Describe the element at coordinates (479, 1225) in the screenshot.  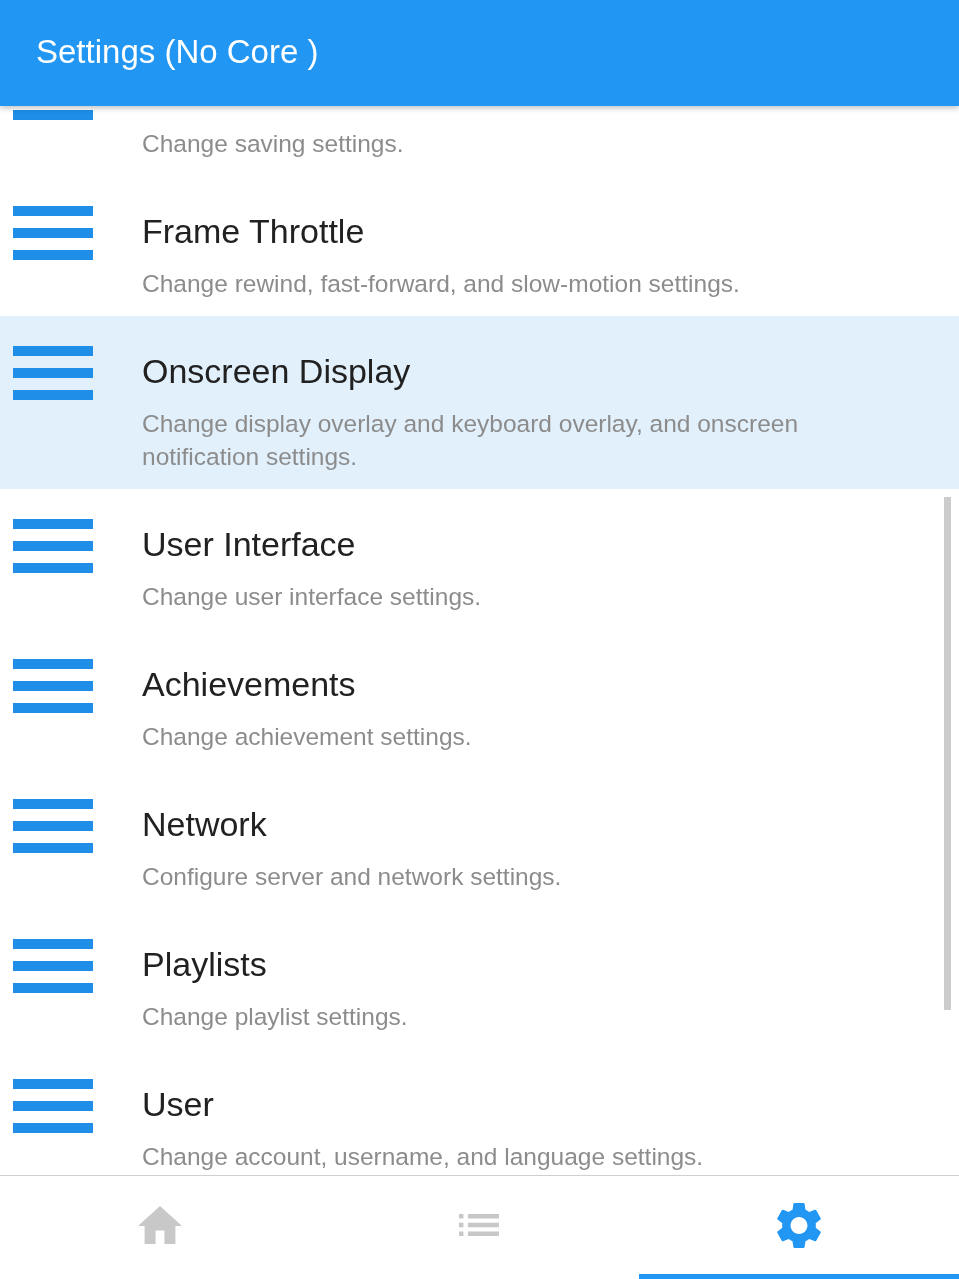
I see `list-icon` at that location.